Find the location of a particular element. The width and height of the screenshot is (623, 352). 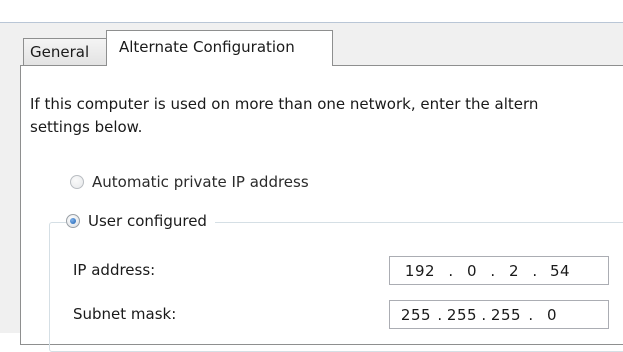

automatic-private-ip-option: Automatic private IP address is located at coordinates (189, 182).